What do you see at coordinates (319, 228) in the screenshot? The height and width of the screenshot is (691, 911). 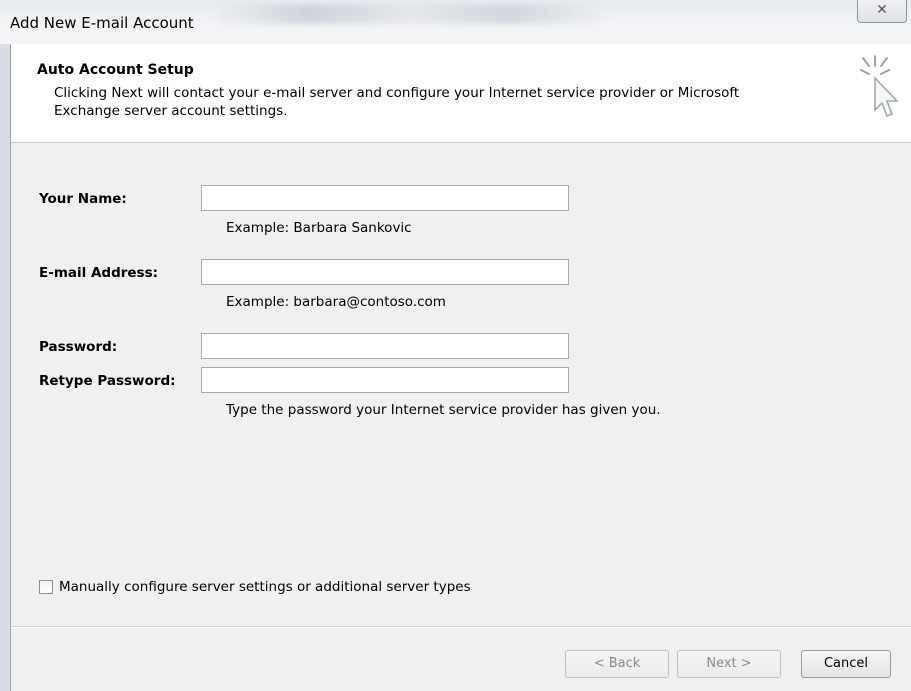 I see `your-name-hint: Example: Barbara Sankovic` at bounding box center [319, 228].